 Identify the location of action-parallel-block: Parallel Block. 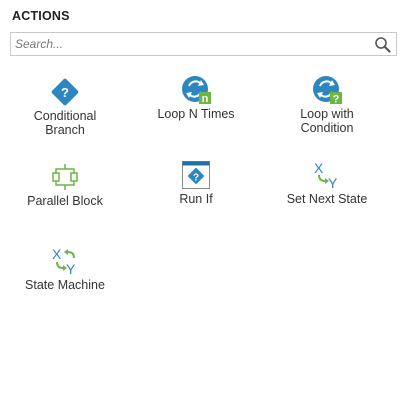
(65, 185).